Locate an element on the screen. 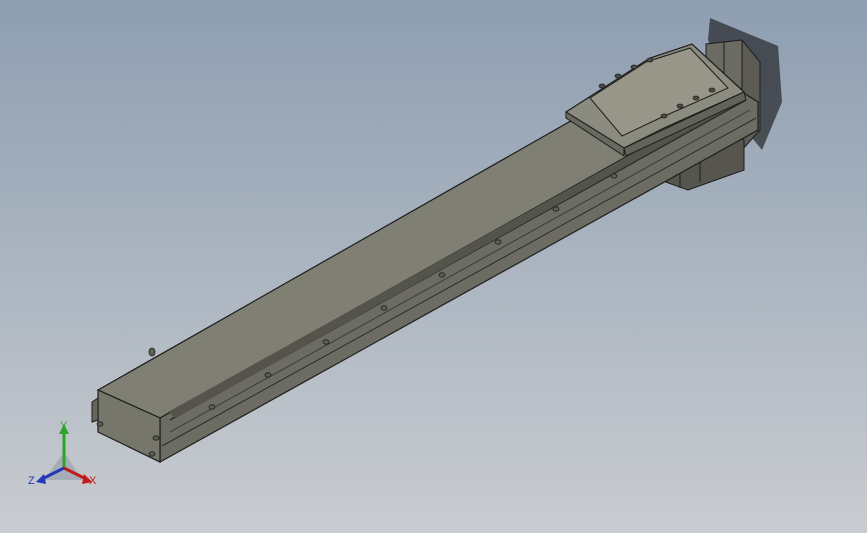  axis-y-label: Y is located at coordinates (64, 426).